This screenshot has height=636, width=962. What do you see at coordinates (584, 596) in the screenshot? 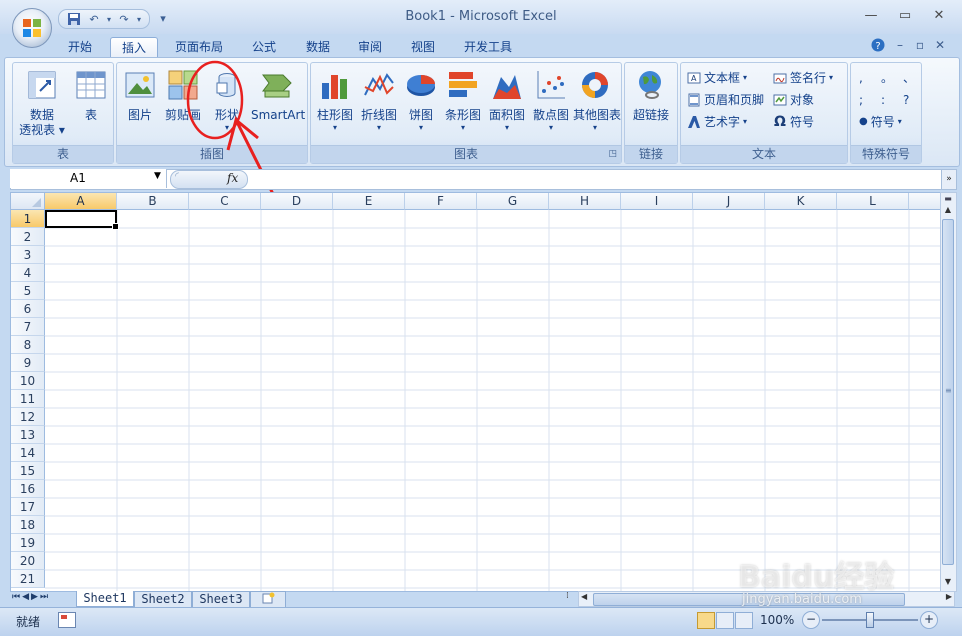
I see `scroll-left-icon: ◀` at bounding box center [584, 596].